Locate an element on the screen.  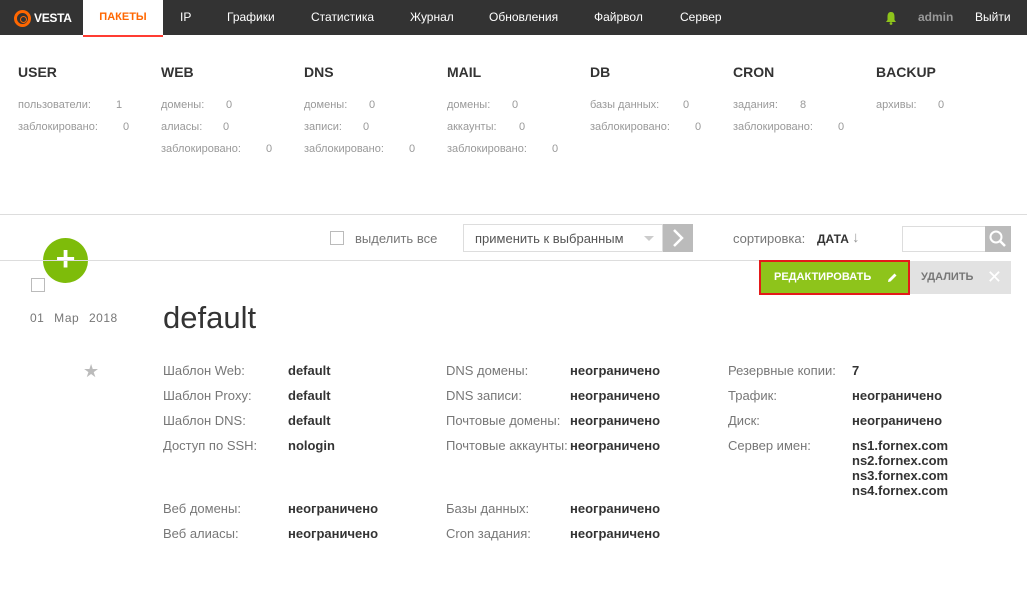
field-value: 7 is located at coordinates (856, 370).